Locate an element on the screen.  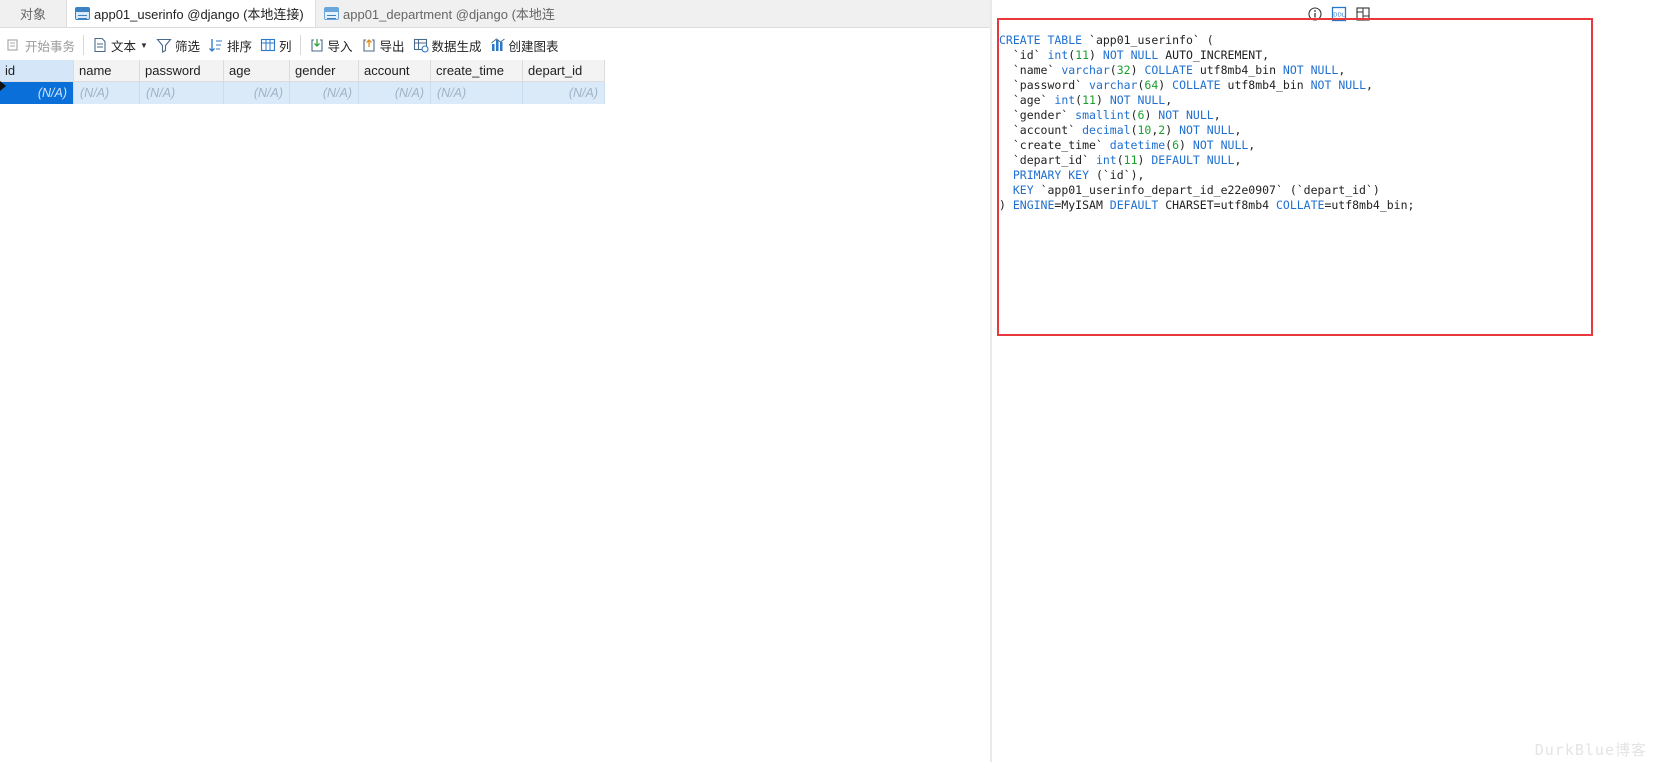
ddl-line: `gender` smallint(6) NOT NULL, is located at coordinates (1294, 115).